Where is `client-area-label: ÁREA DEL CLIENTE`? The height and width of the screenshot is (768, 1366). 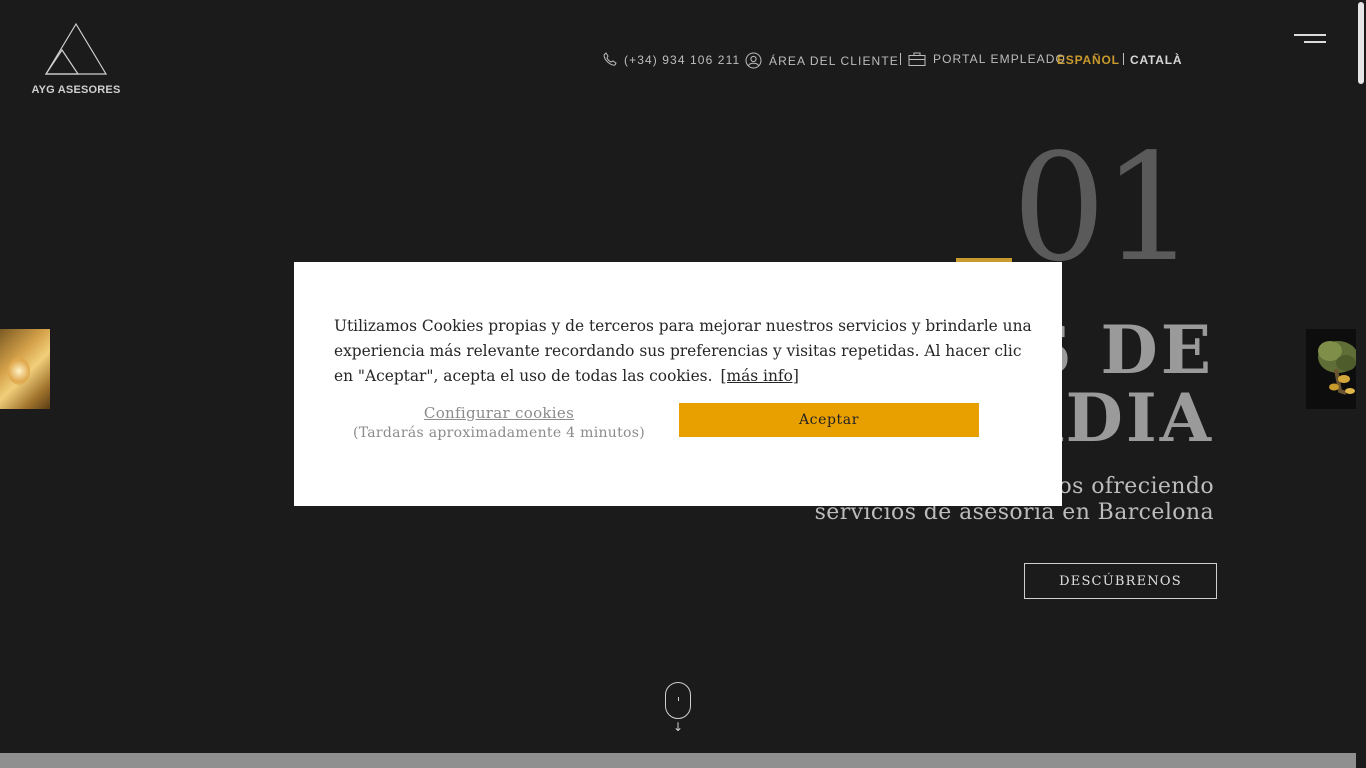
client-area-label: ÁREA DEL CLIENTE is located at coordinates (834, 60).